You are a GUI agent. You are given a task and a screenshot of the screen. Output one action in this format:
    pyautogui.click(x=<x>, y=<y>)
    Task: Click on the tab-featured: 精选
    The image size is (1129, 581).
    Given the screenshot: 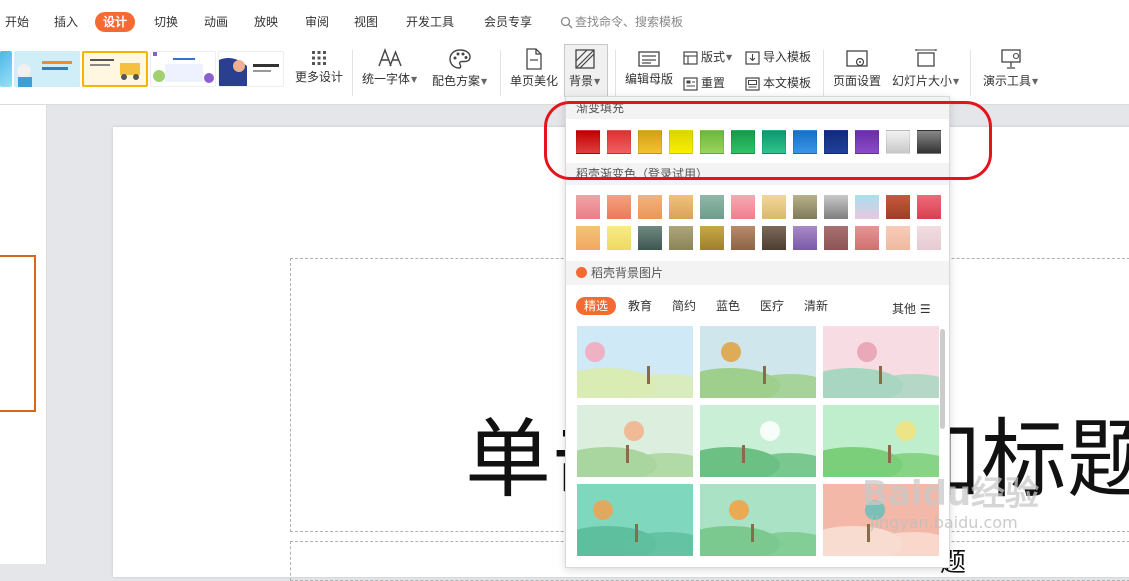 What is the action you would take?
    pyautogui.click(x=596, y=306)
    